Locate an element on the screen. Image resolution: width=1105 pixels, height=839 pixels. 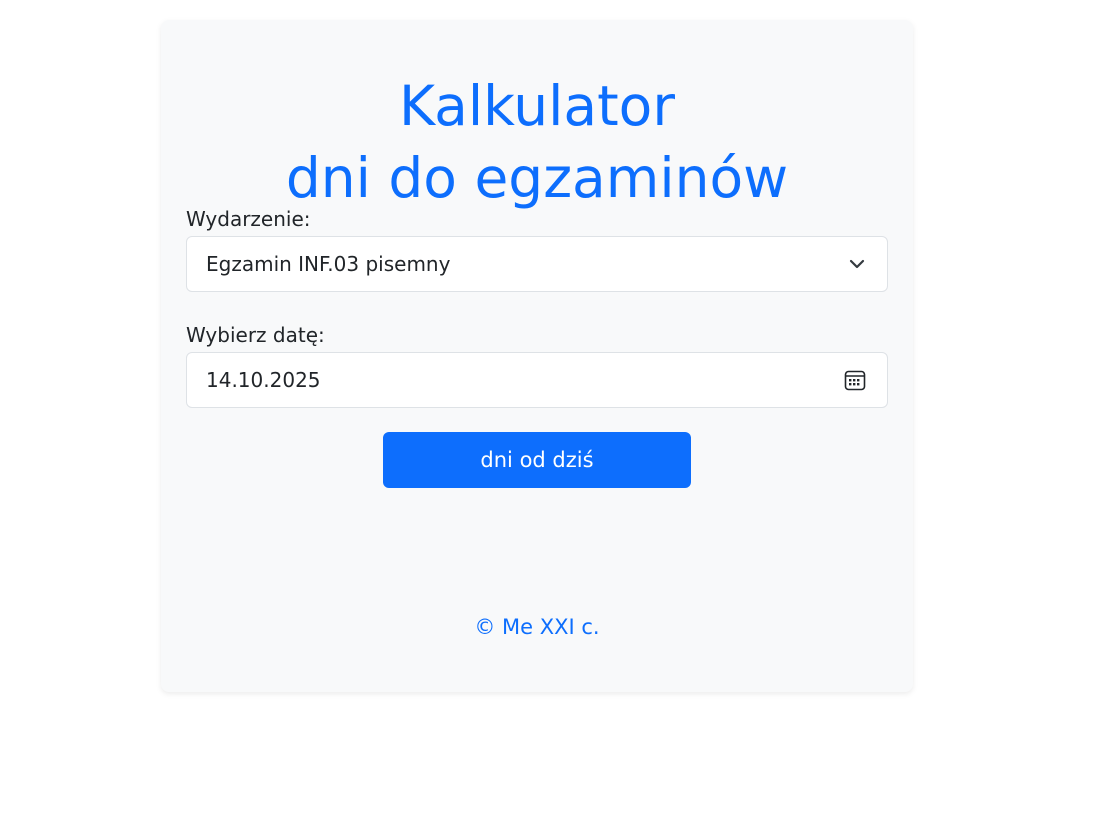
chevron-down-icon is located at coordinates (857, 264).